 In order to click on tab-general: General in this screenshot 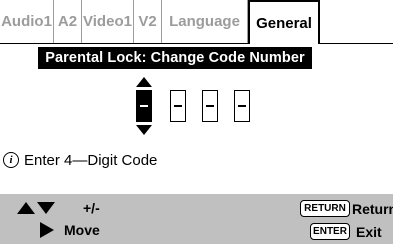, I will do `click(284, 22)`.